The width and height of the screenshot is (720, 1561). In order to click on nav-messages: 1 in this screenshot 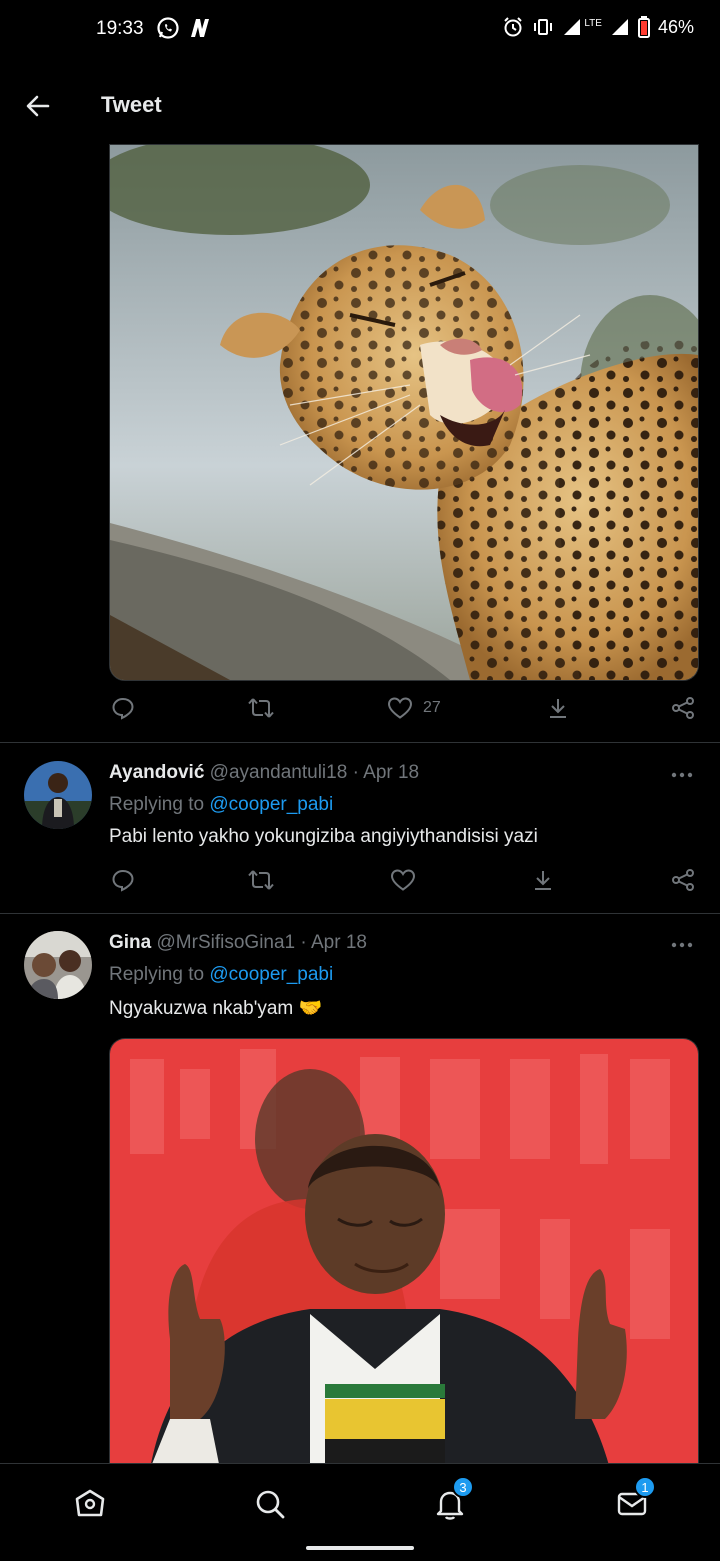, I will do `click(633, 1501)`.